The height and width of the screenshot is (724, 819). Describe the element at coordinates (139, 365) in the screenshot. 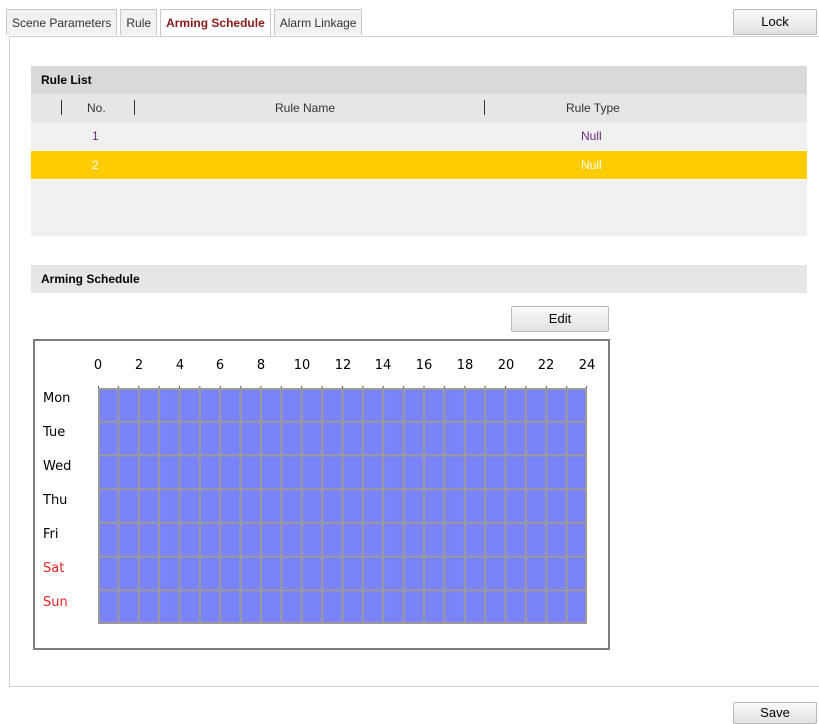

I see `hour-label: 2` at that location.